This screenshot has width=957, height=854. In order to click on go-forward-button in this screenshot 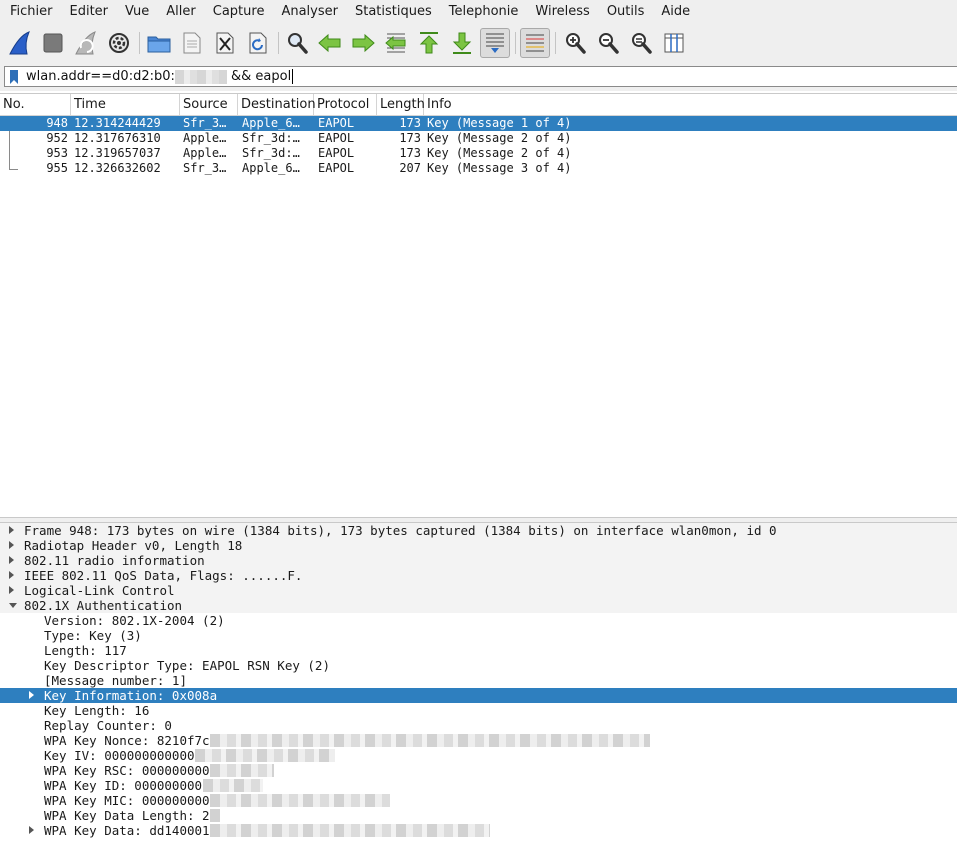, I will do `click(363, 43)`.